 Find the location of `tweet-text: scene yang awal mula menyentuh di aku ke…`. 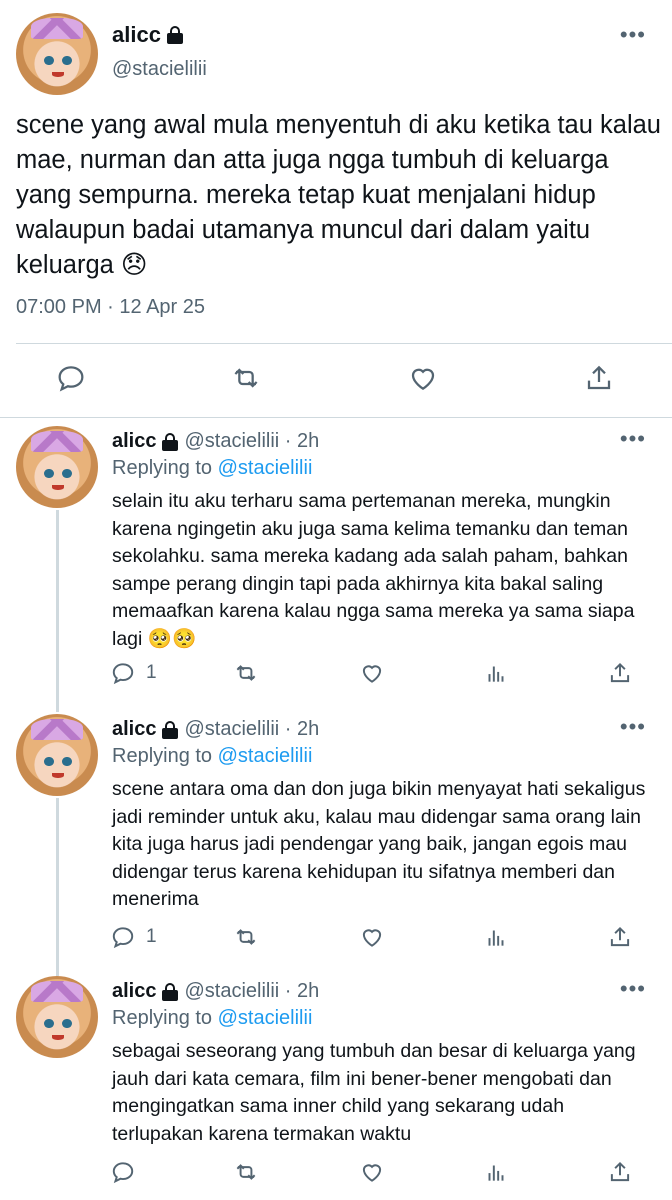

tweet-text: scene yang awal mula menyentuh di aku ke… is located at coordinates (338, 195).